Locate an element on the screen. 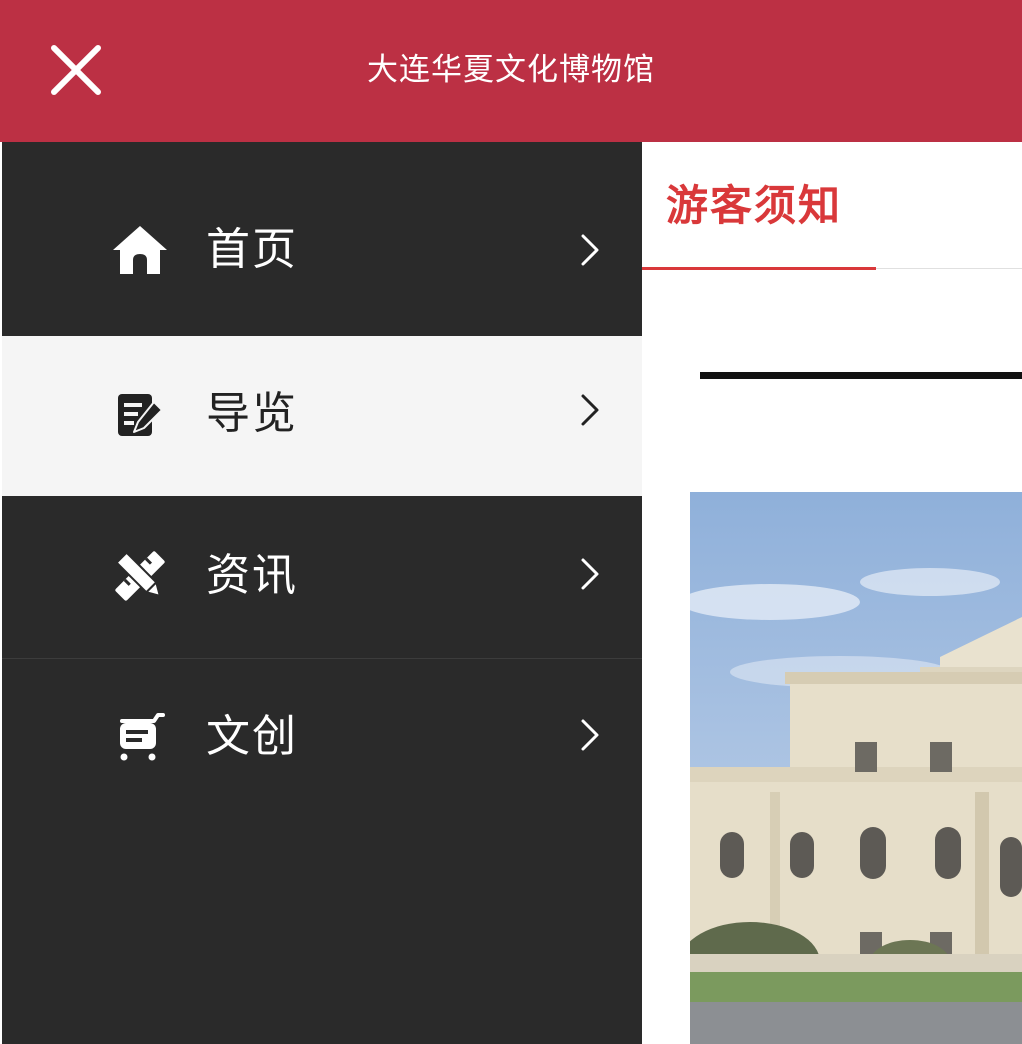 The width and height of the screenshot is (1022, 1044). sidebar-item-news: 资讯 is located at coordinates (322, 577).